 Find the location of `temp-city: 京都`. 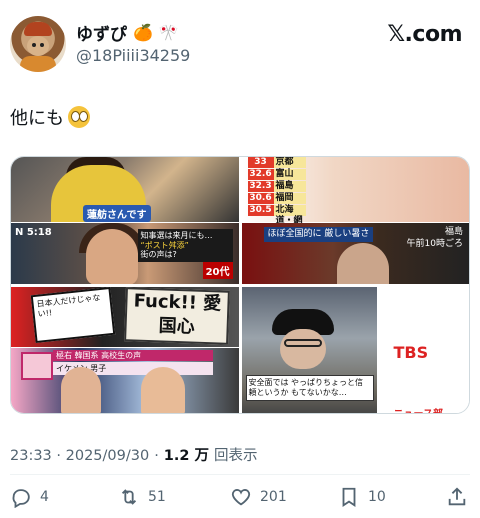

temp-city: 京都 is located at coordinates (289, 162).